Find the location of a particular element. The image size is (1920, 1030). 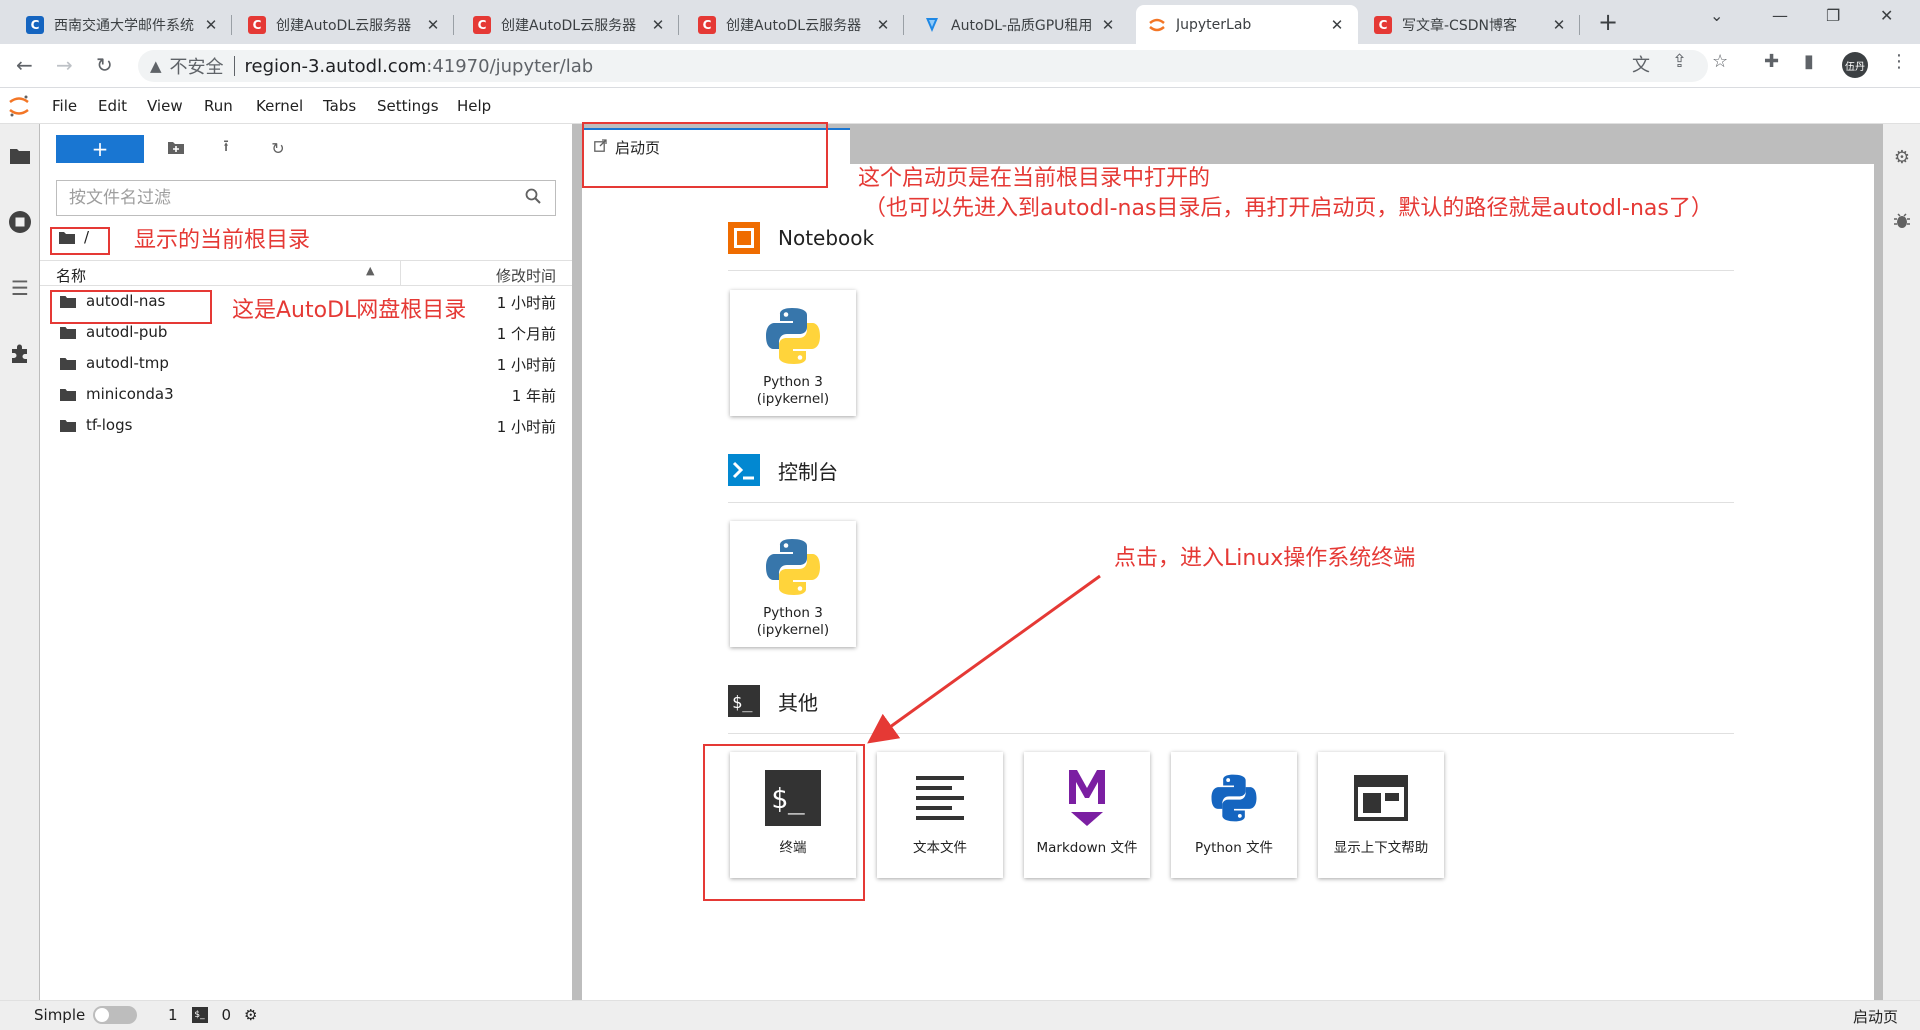

section-console: 控制台 is located at coordinates (783, 470).